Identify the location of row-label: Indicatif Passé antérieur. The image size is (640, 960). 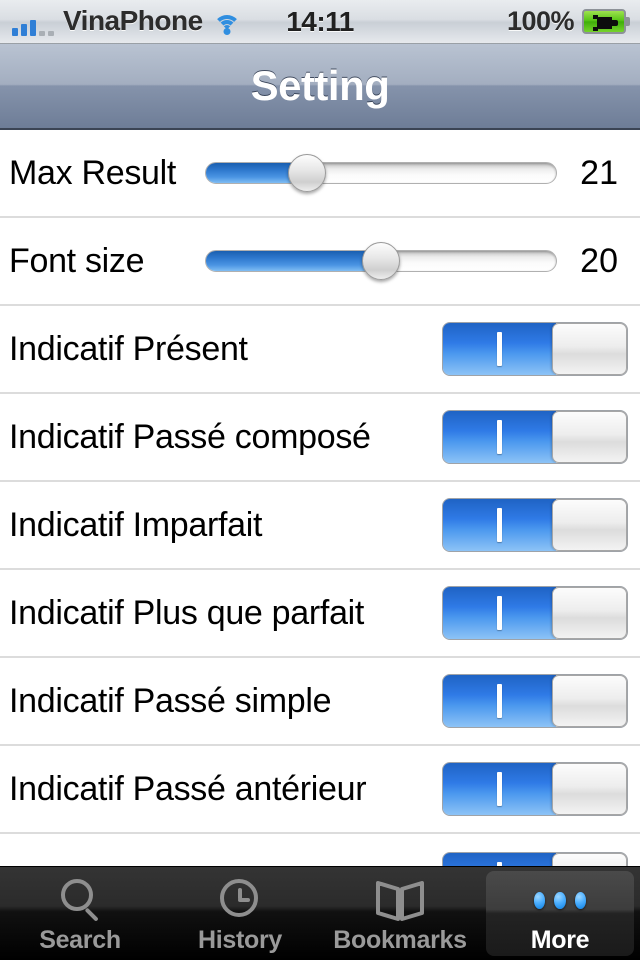
(188, 788).